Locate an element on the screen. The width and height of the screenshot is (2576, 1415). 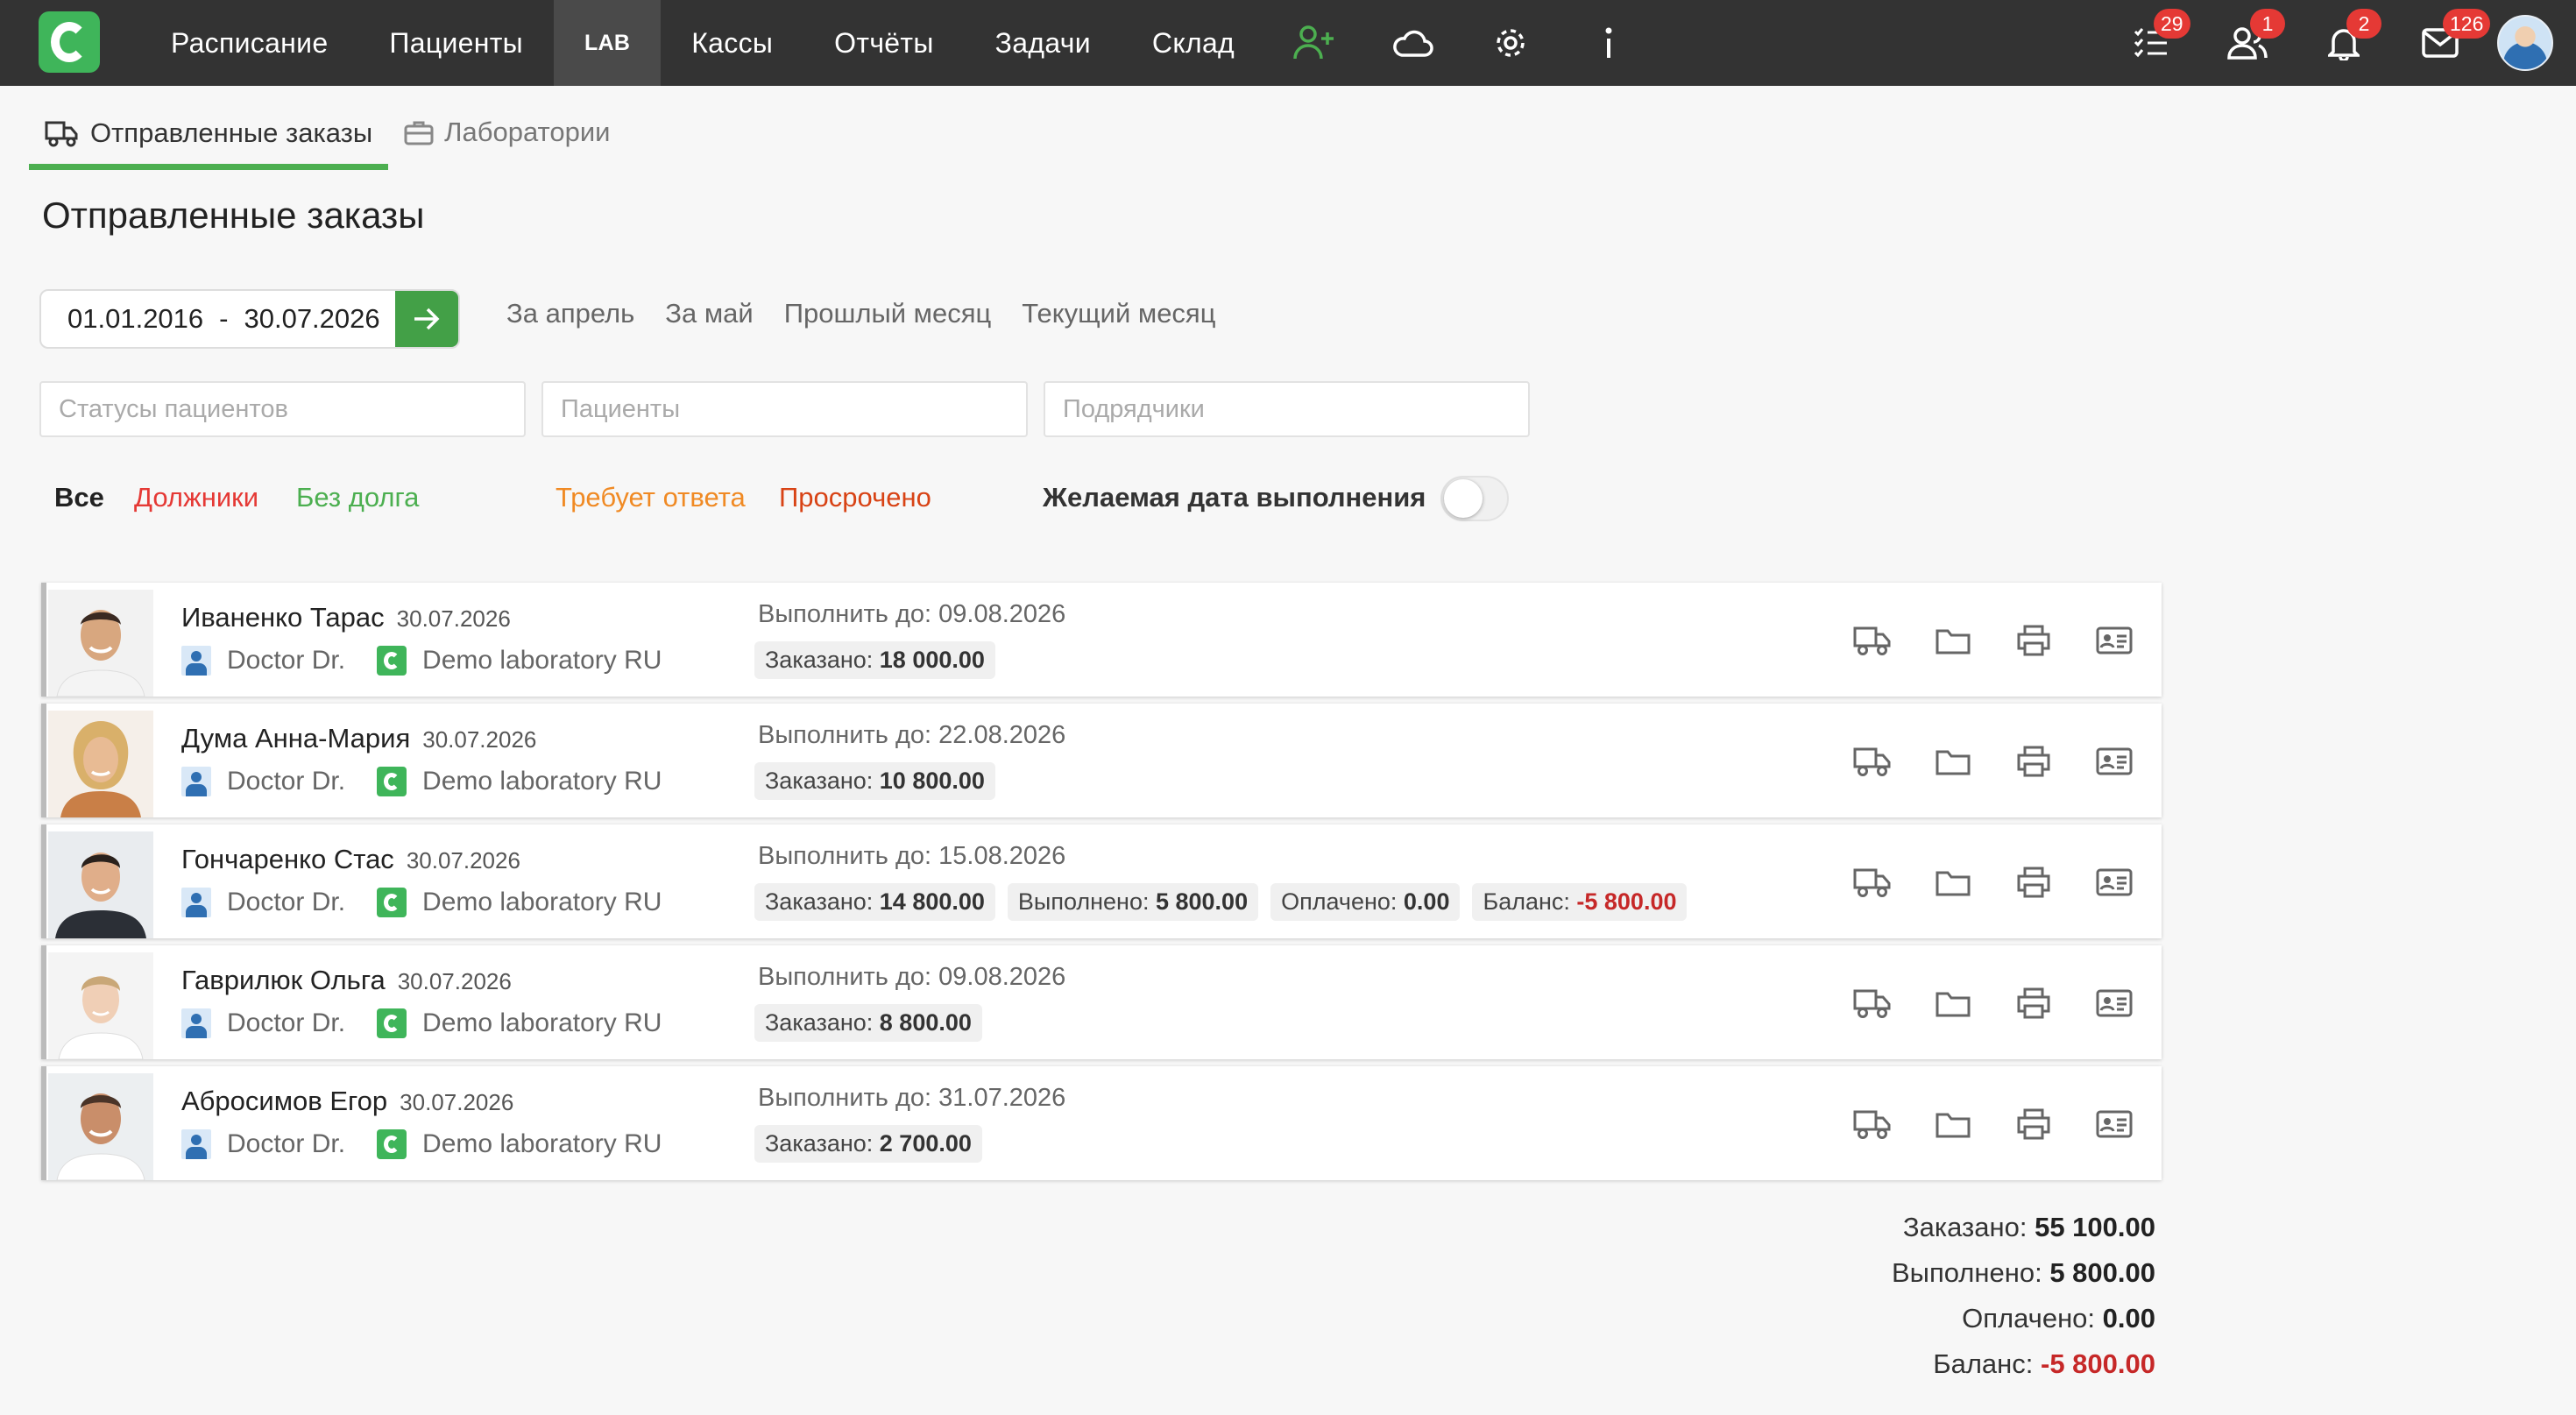
patient-name-row: Абросимов Егор 30.07.2026 is located at coordinates (347, 1101).